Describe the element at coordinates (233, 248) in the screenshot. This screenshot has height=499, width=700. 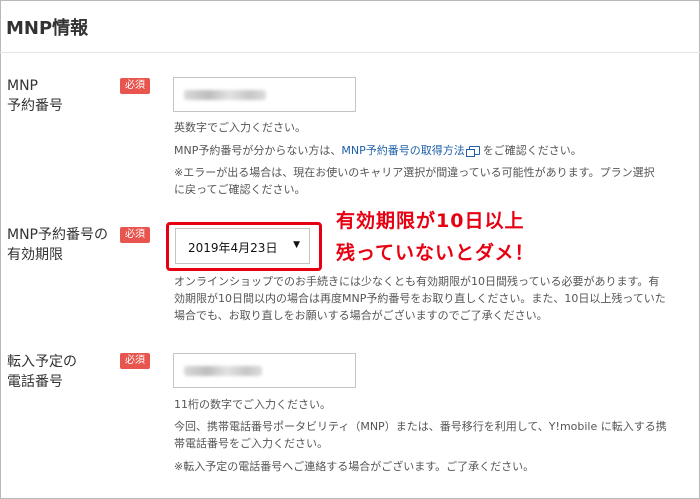
I see `selected-date: 2019年4月23日` at that location.